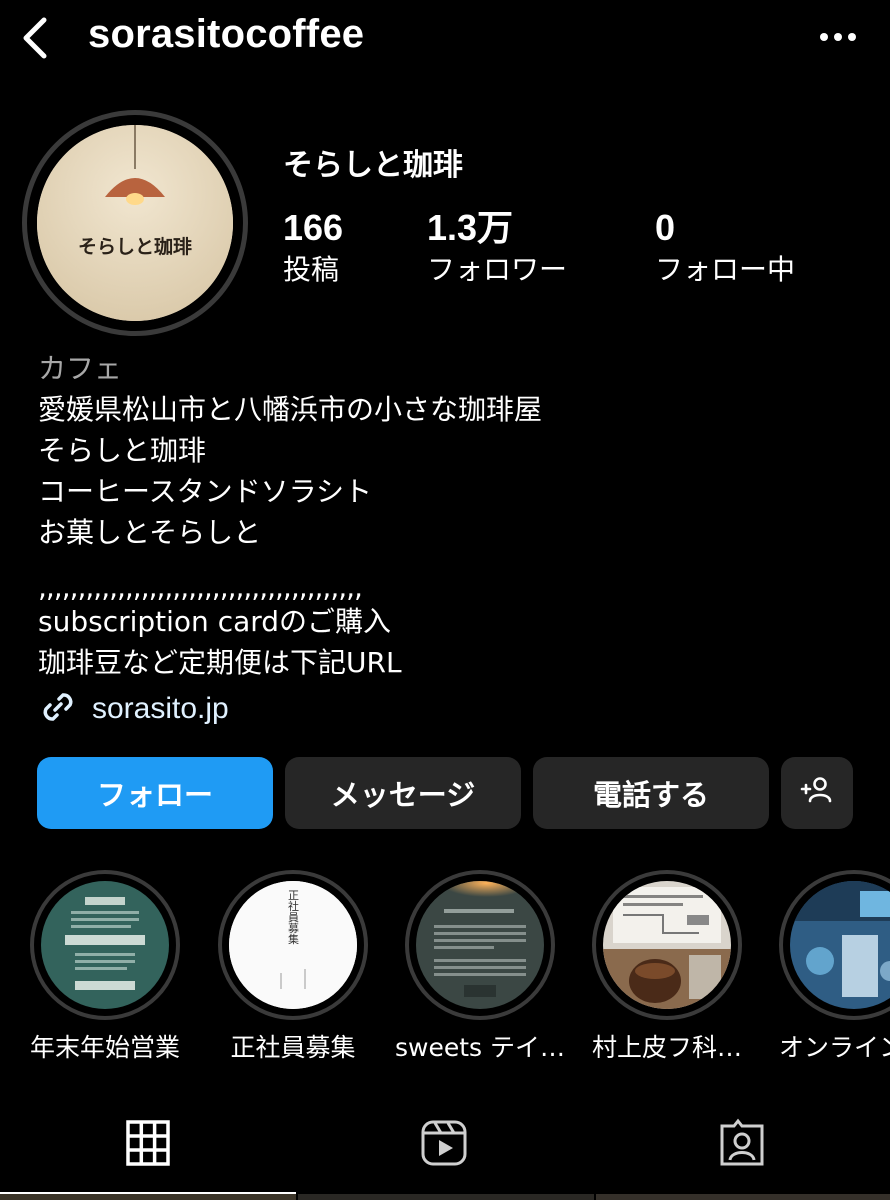 Image resolution: width=890 pixels, height=1200 pixels. I want to click on bio-line: 愛媛県松山市と八幡浜市の小さな珈琲屋, so click(290, 409).